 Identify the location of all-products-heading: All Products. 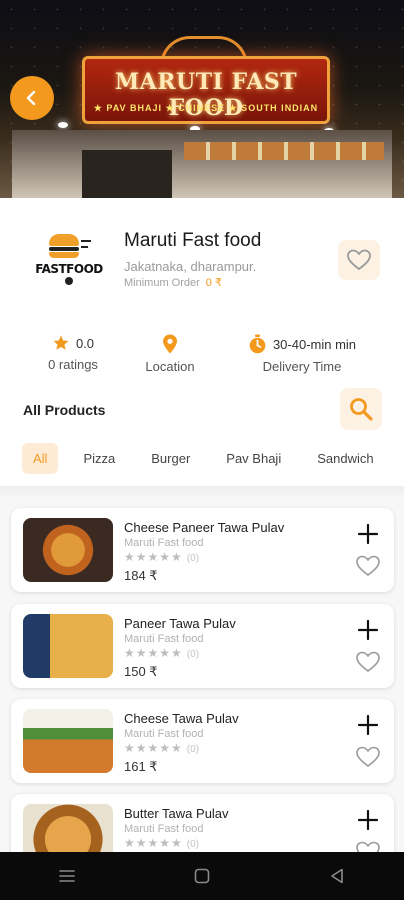
(64, 410).